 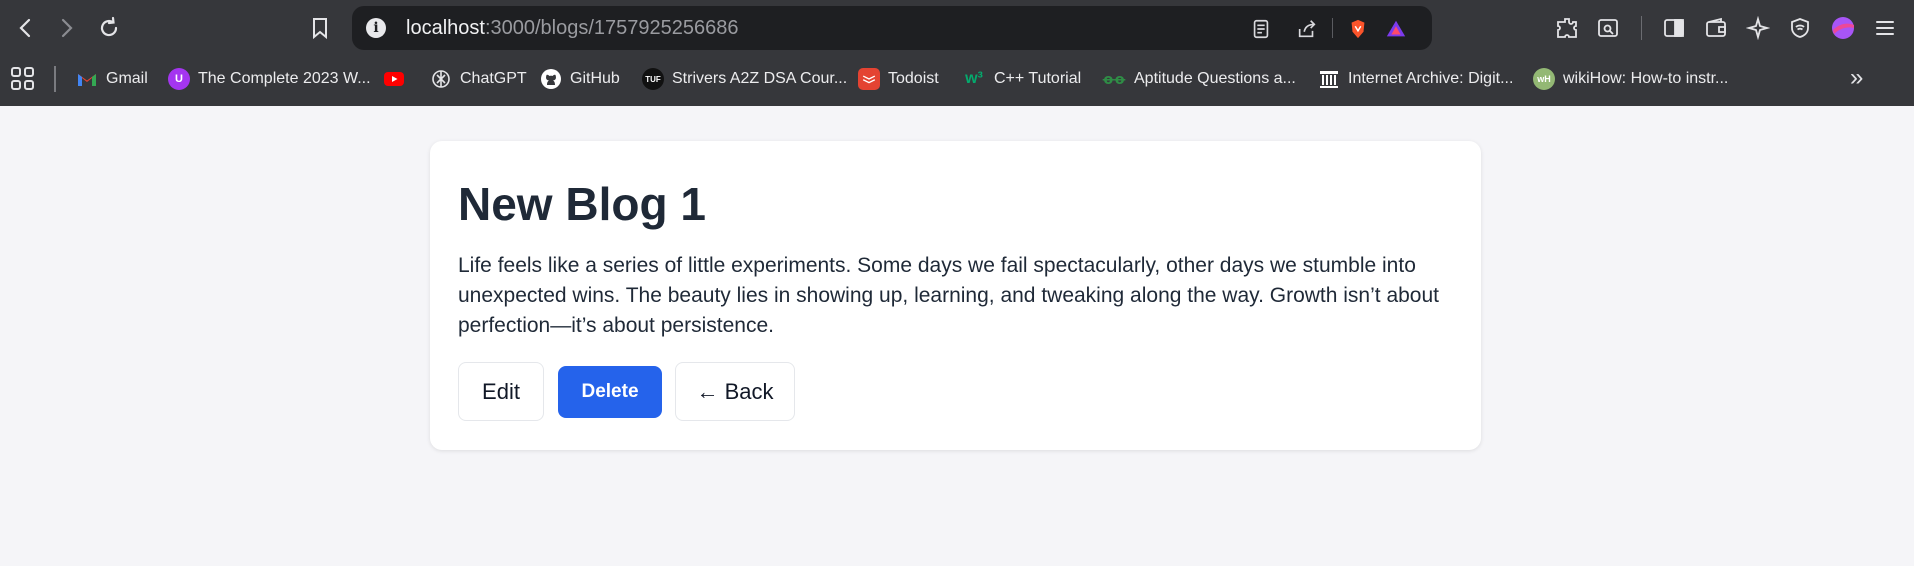 I want to click on gmail-icon, so click(x=87, y=79).